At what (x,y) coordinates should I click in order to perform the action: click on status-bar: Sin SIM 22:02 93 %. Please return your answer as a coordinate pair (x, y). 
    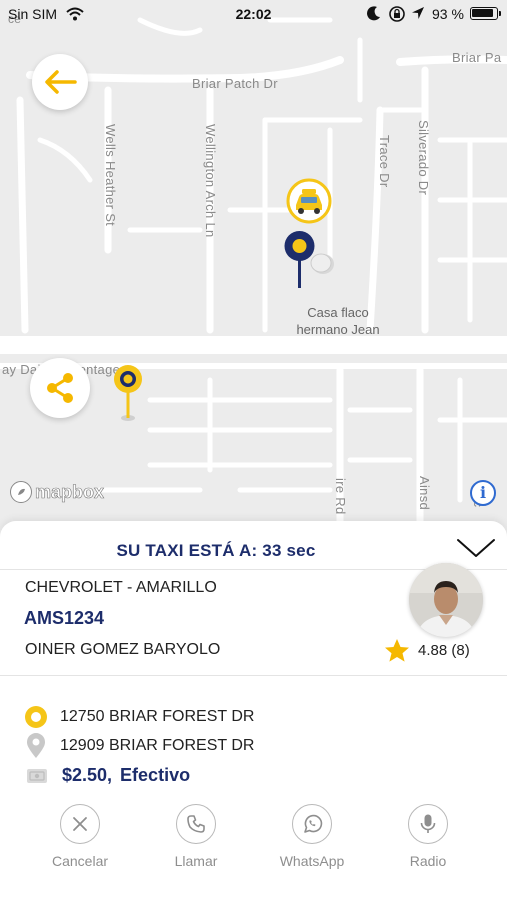
    Looking at the image, I should click on (253, 14).